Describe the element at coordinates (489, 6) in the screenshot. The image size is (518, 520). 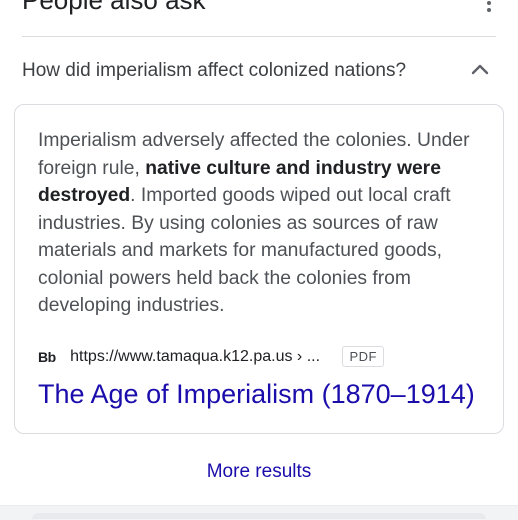
I see `more-vert-icon` at that location.